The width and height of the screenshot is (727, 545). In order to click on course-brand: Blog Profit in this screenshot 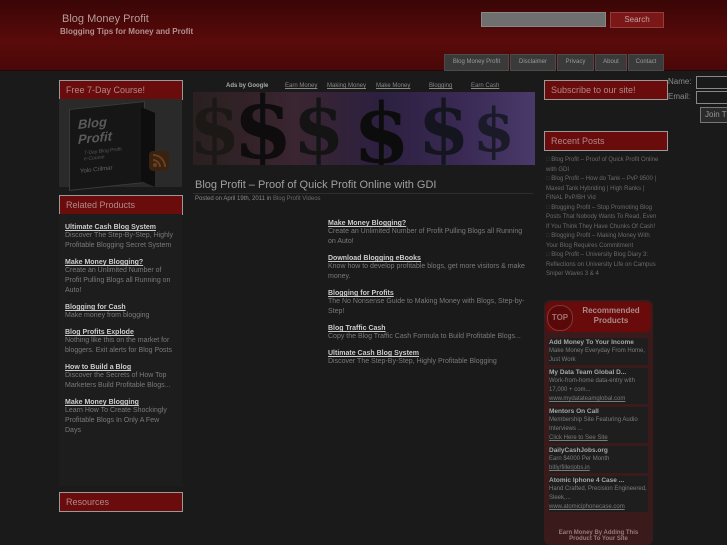, I will do `click(95, 131)`.